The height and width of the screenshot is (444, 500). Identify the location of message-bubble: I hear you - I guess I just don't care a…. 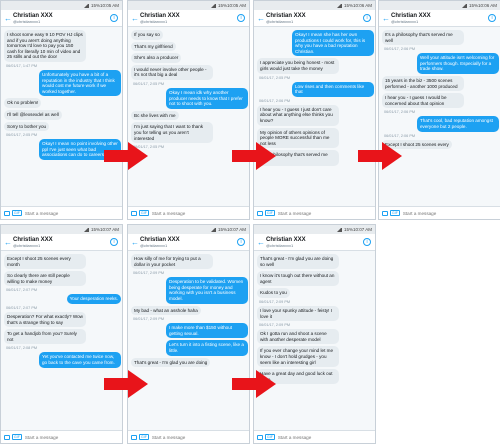
(298, 115).